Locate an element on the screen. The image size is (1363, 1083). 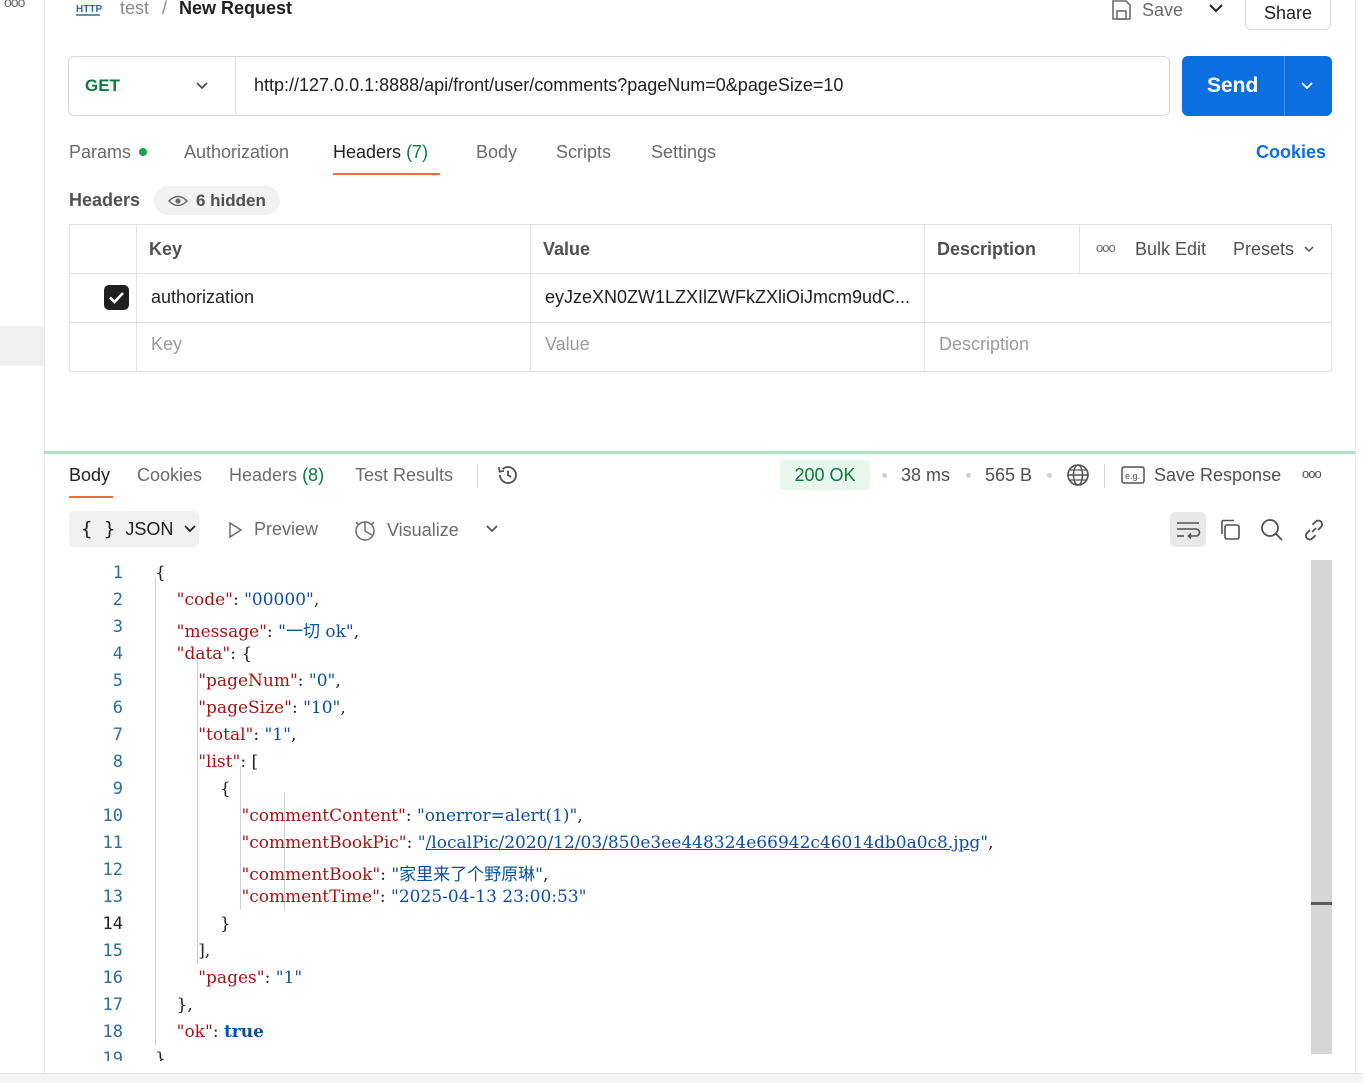
format-select: { } JSON is located at coordinates (134, 529).